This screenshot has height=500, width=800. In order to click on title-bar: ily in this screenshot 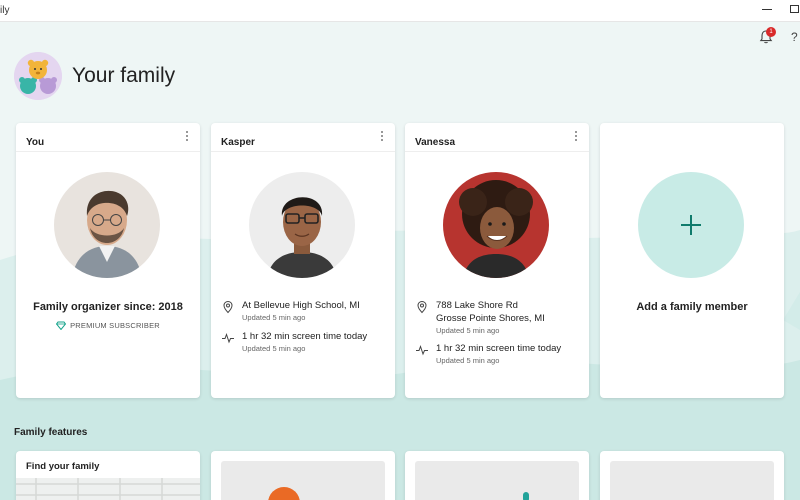, I will do `click(400, 11)`.